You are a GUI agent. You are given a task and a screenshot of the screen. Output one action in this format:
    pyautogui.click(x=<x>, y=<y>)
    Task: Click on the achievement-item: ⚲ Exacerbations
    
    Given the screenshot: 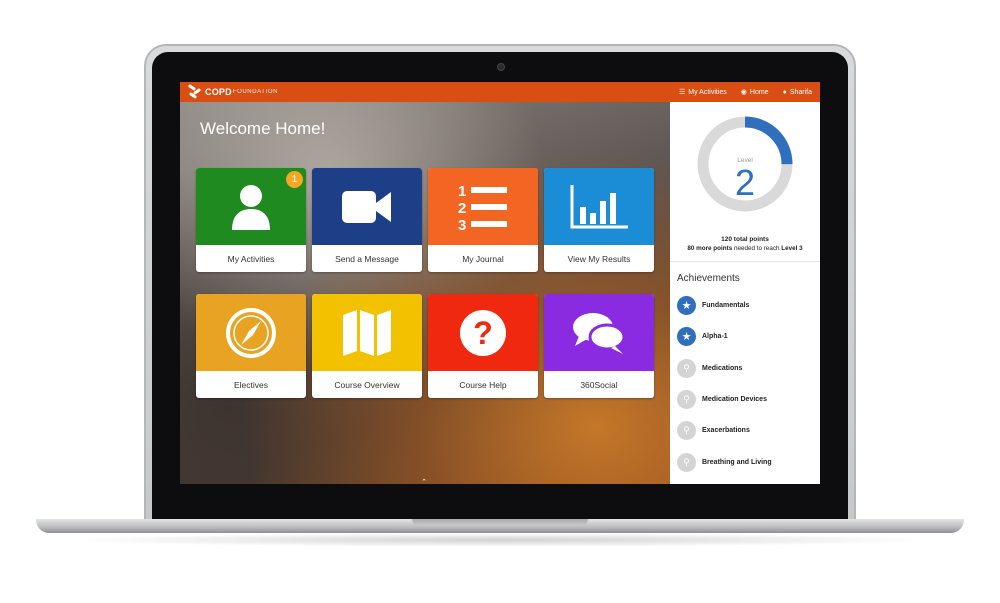 What is the action you would take?
    pyautogui.click(x=747, y=430)
    